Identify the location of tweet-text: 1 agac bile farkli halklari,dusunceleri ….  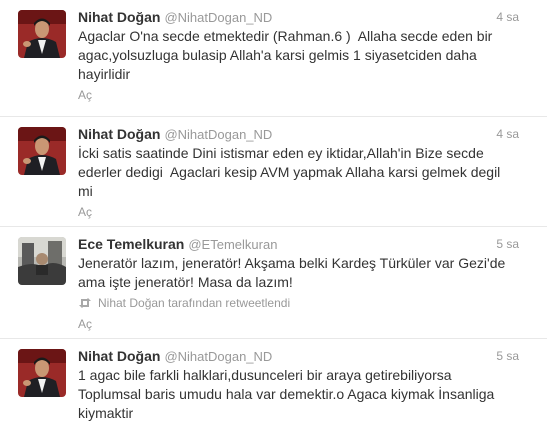
(286, 394).